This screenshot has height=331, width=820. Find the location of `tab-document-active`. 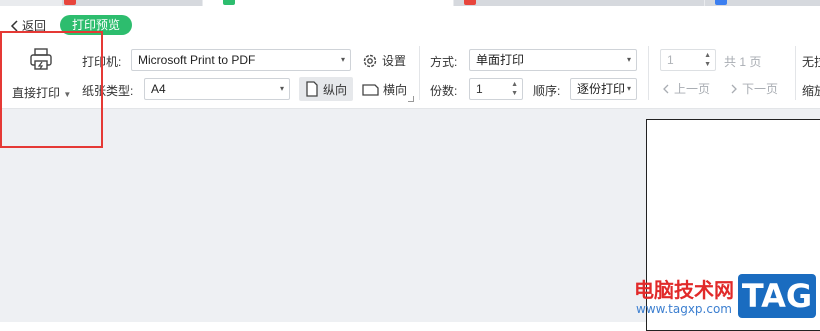

tab-document-active is located at coordinates (328, 3).